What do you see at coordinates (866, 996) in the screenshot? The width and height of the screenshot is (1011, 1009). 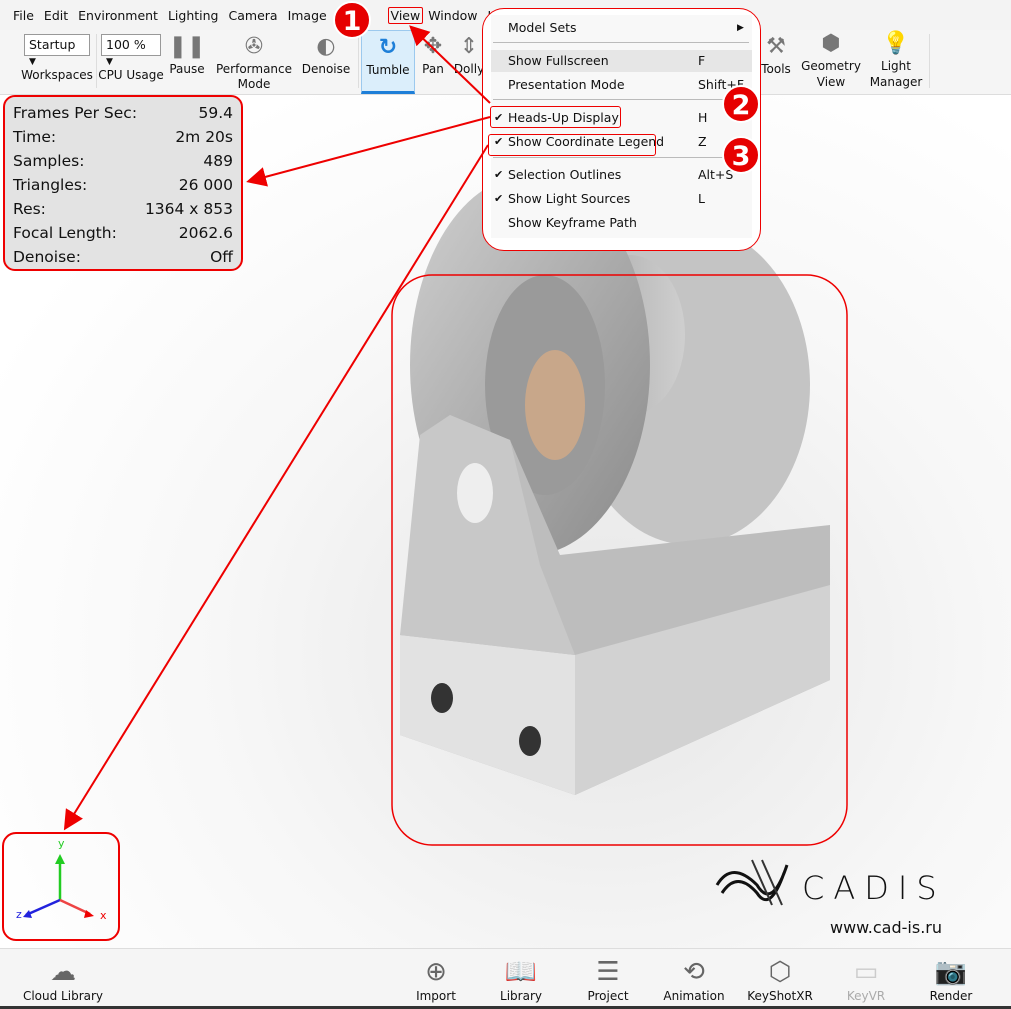 I see `keyvr-label: KeyVR` at bounding box center [866, 996].